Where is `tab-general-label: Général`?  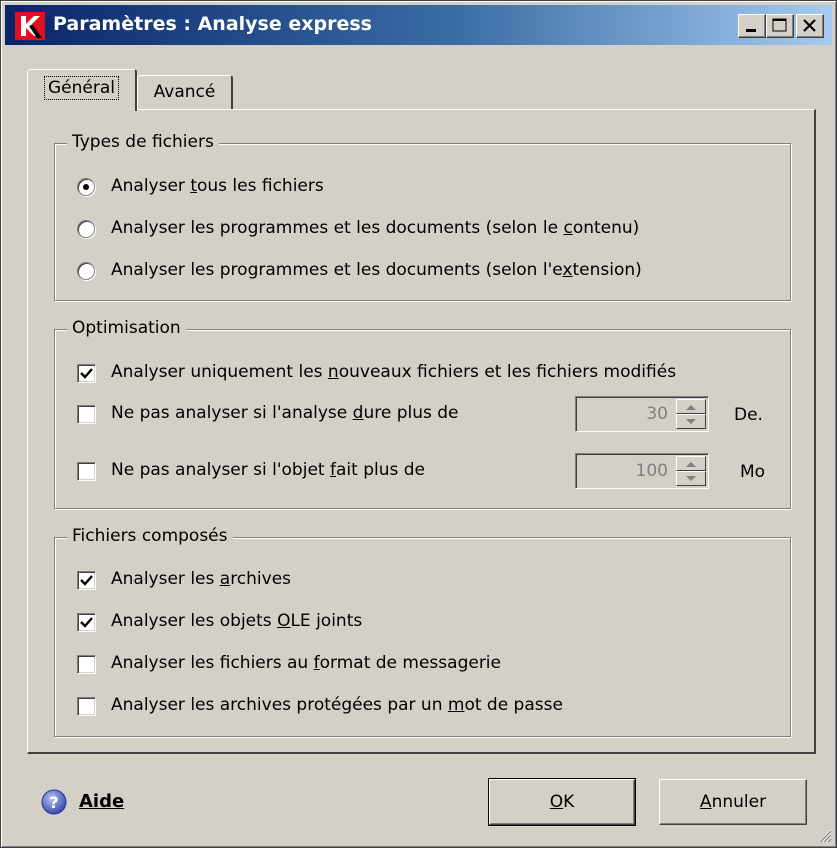 tab-general-label: Général is located at coordinates (81, 88).